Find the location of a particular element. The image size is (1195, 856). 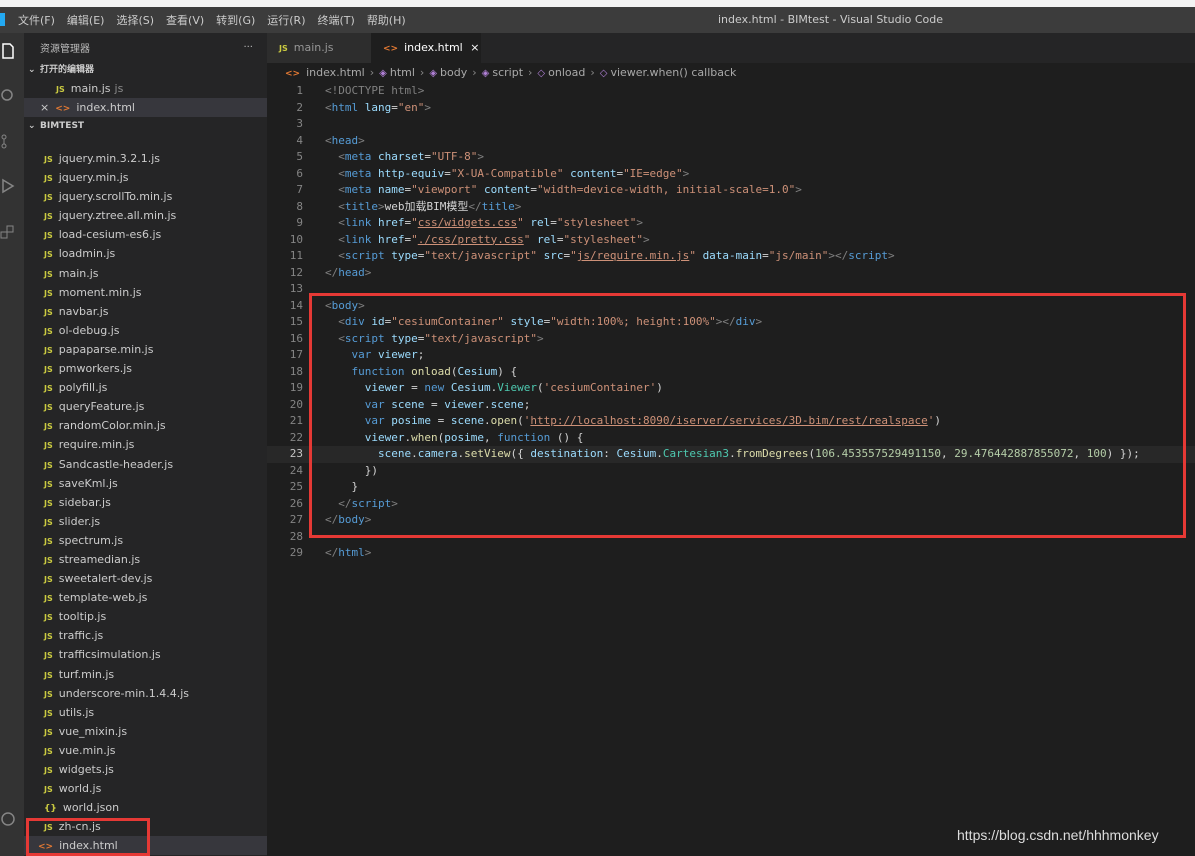

open-editors-label: 打开的编辑器 is located at coordinates (67, 70).